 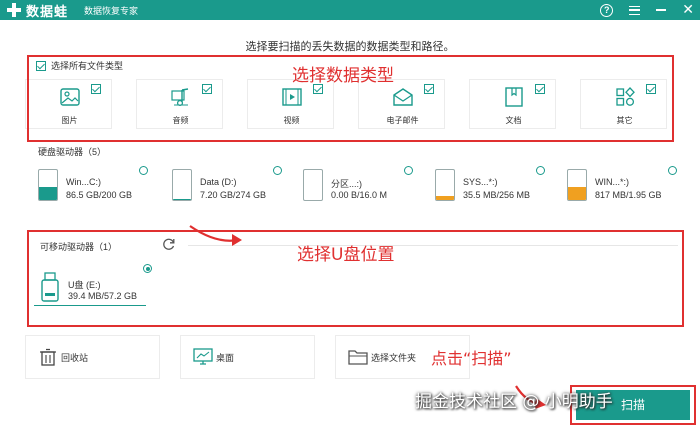 I want to click on drive-size: 817 MB/1.95 GB, so click(x=628, y=195).